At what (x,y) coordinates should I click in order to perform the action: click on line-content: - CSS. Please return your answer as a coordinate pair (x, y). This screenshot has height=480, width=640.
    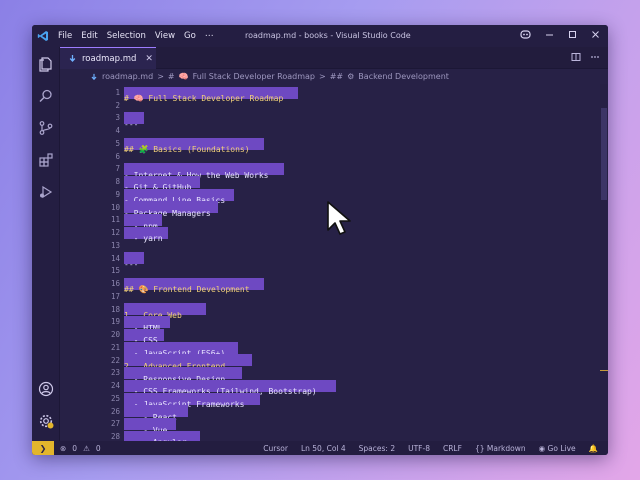
    Looking at the image, I should click on (144, 336).